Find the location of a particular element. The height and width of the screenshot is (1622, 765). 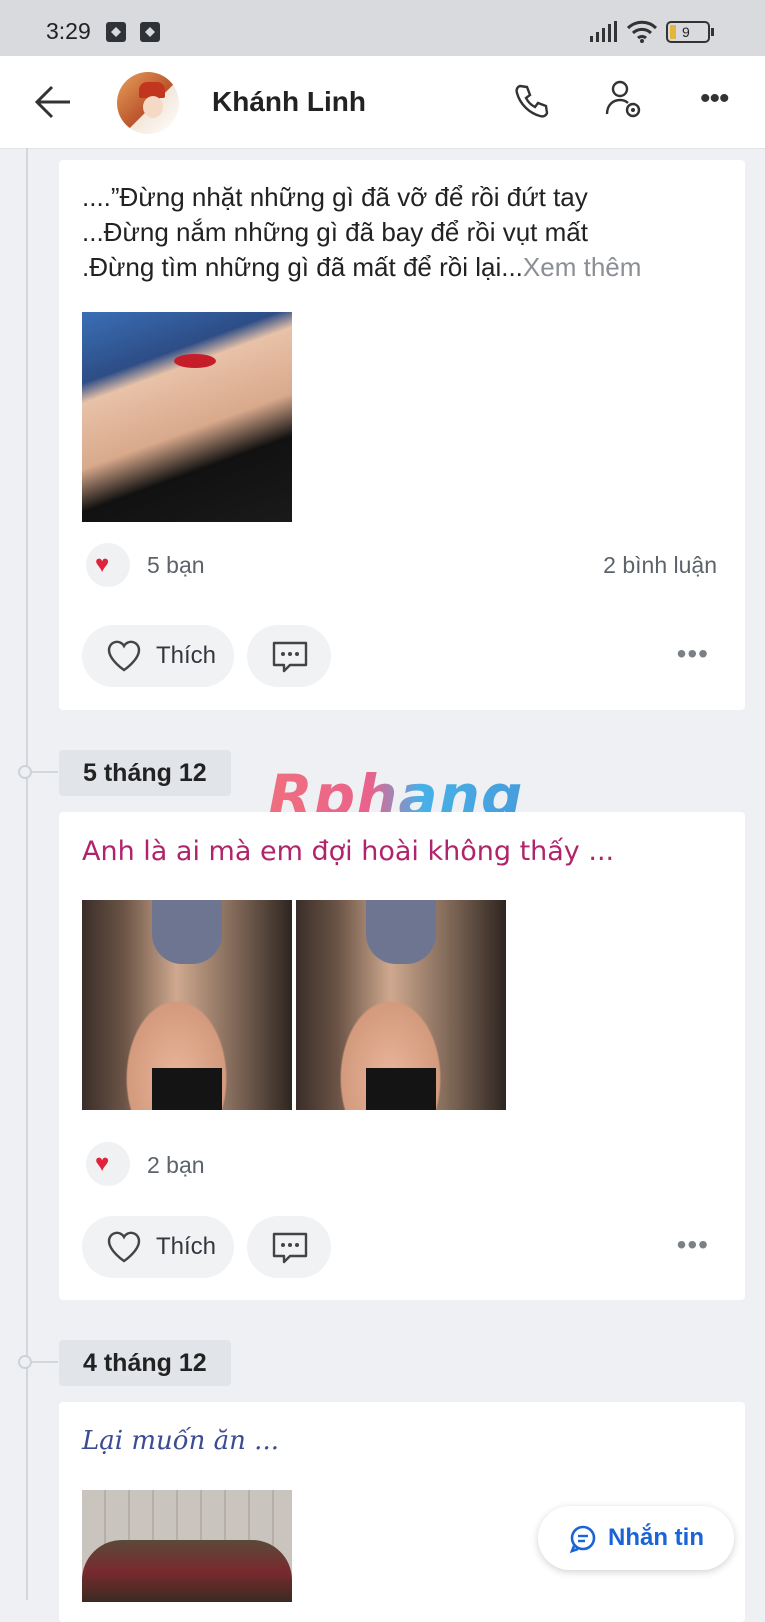

comment-count: 2 bình luận is located at coordinates (660, 565).